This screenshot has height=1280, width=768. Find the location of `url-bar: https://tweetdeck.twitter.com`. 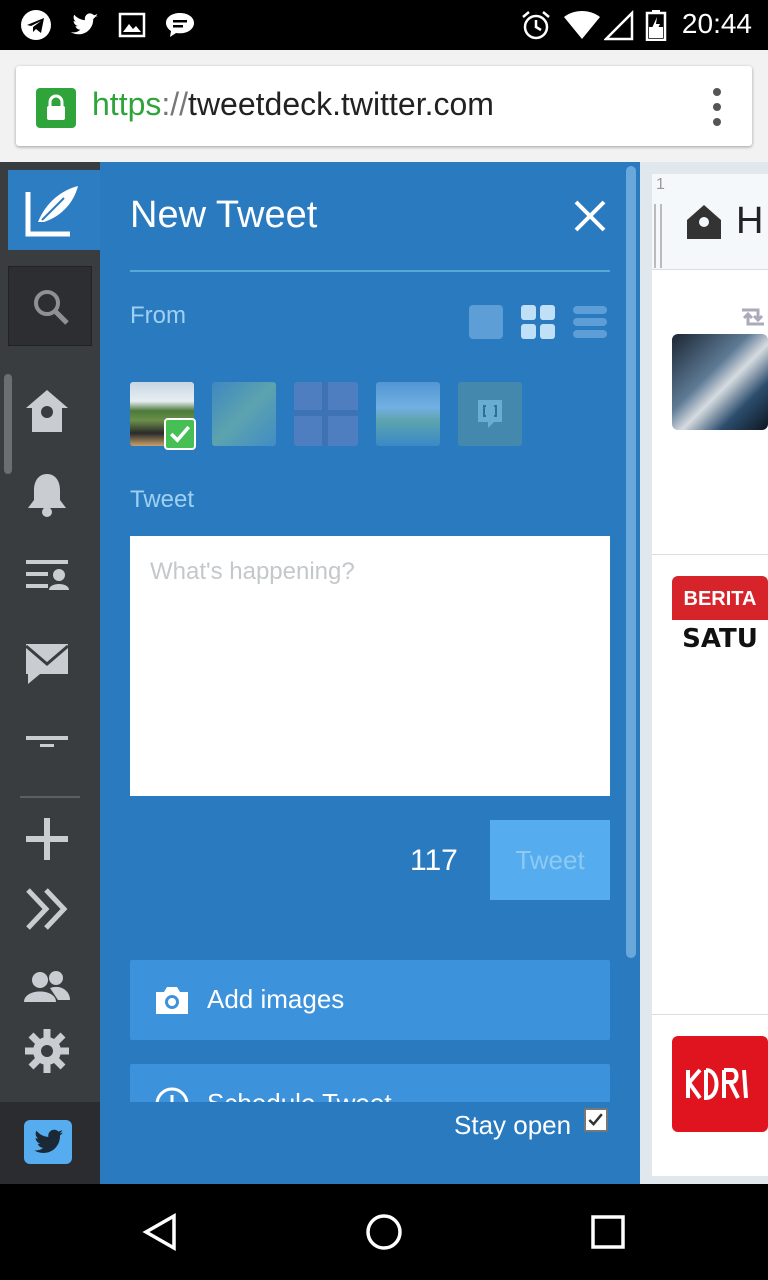

url-bar: https://tweetdeck.twitter.com is located at coordinates (384, 106).